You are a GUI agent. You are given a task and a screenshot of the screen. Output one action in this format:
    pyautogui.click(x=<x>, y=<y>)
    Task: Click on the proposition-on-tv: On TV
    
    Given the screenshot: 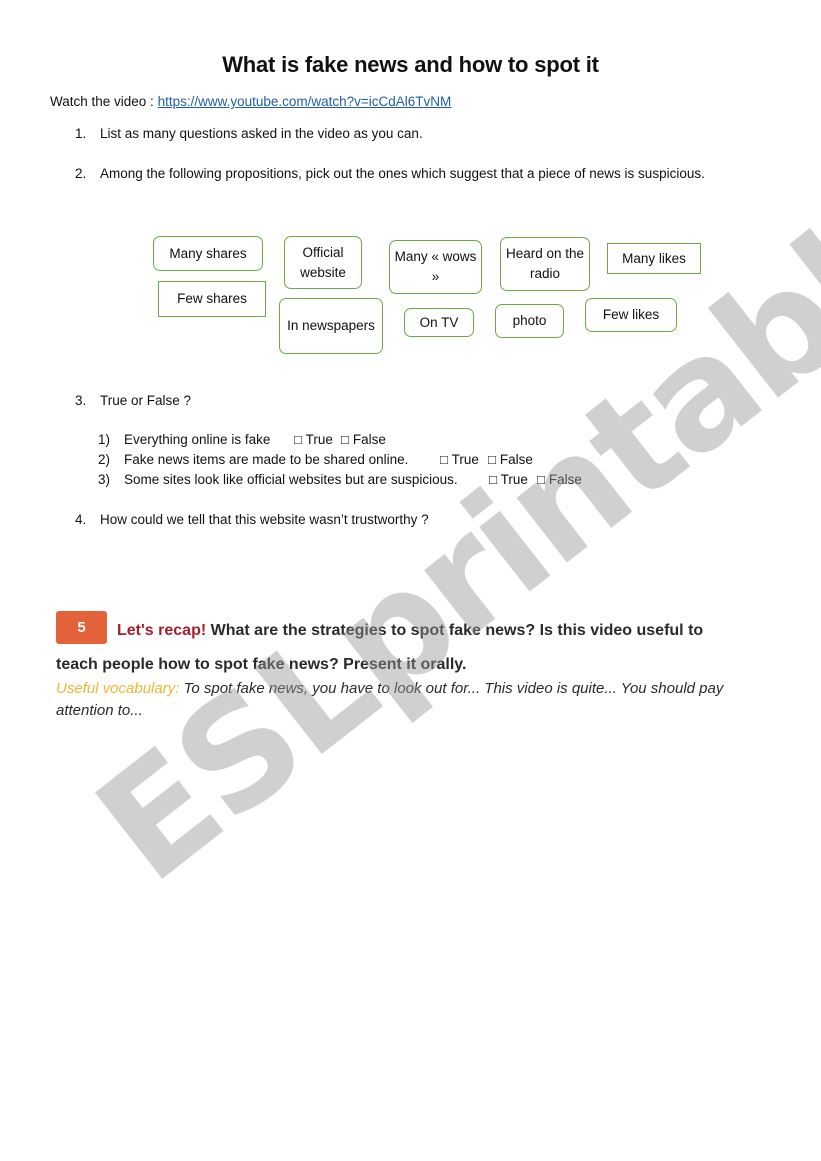 What is the action you would take?
    pyautogui.click(x=439, y=322)
    